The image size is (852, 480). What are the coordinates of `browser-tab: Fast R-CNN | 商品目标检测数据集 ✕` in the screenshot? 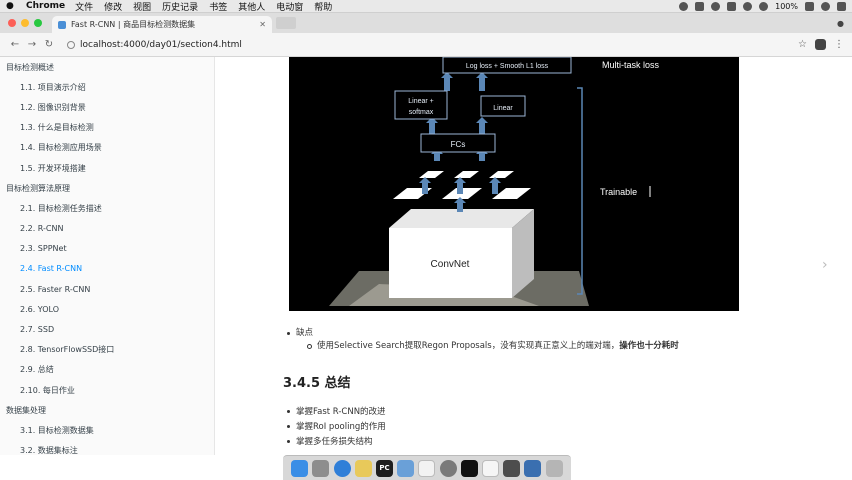 It's located at (162, 24).